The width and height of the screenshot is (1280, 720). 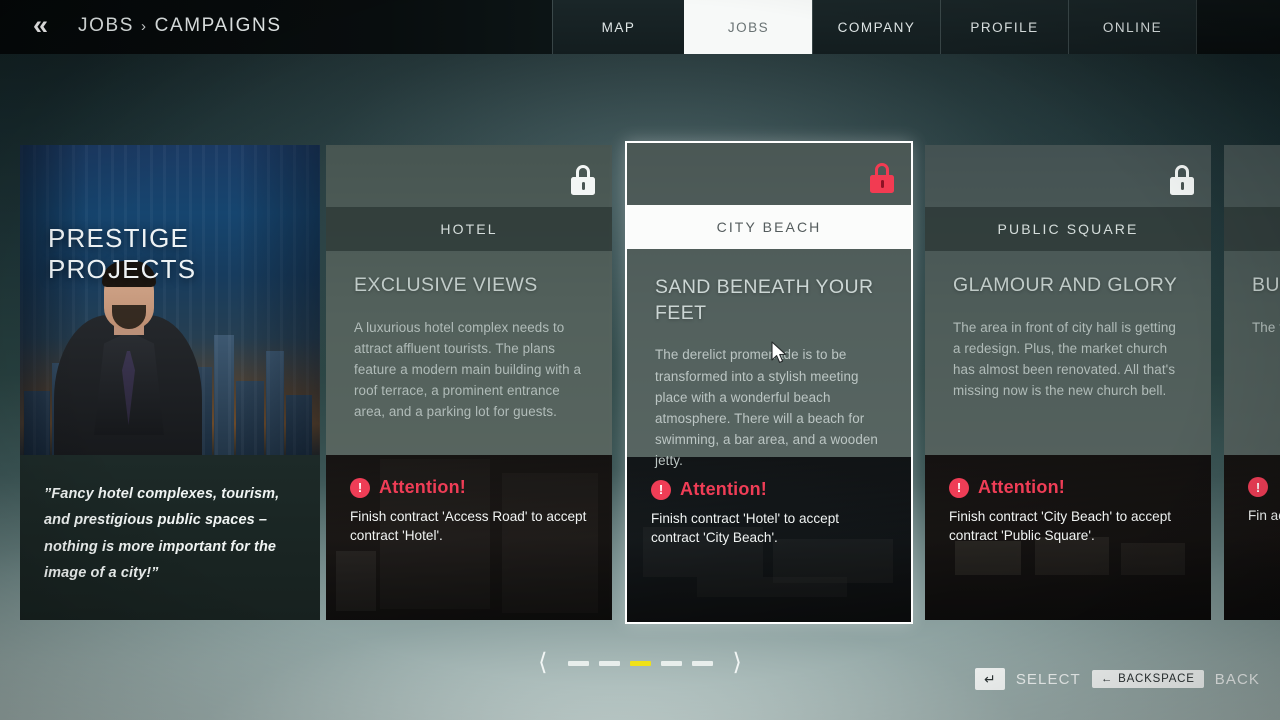 What do you see at coordinates (989, 679) in the screenshot?
I see `enter-key-icon: ↵` at bounding box center [989, 679].